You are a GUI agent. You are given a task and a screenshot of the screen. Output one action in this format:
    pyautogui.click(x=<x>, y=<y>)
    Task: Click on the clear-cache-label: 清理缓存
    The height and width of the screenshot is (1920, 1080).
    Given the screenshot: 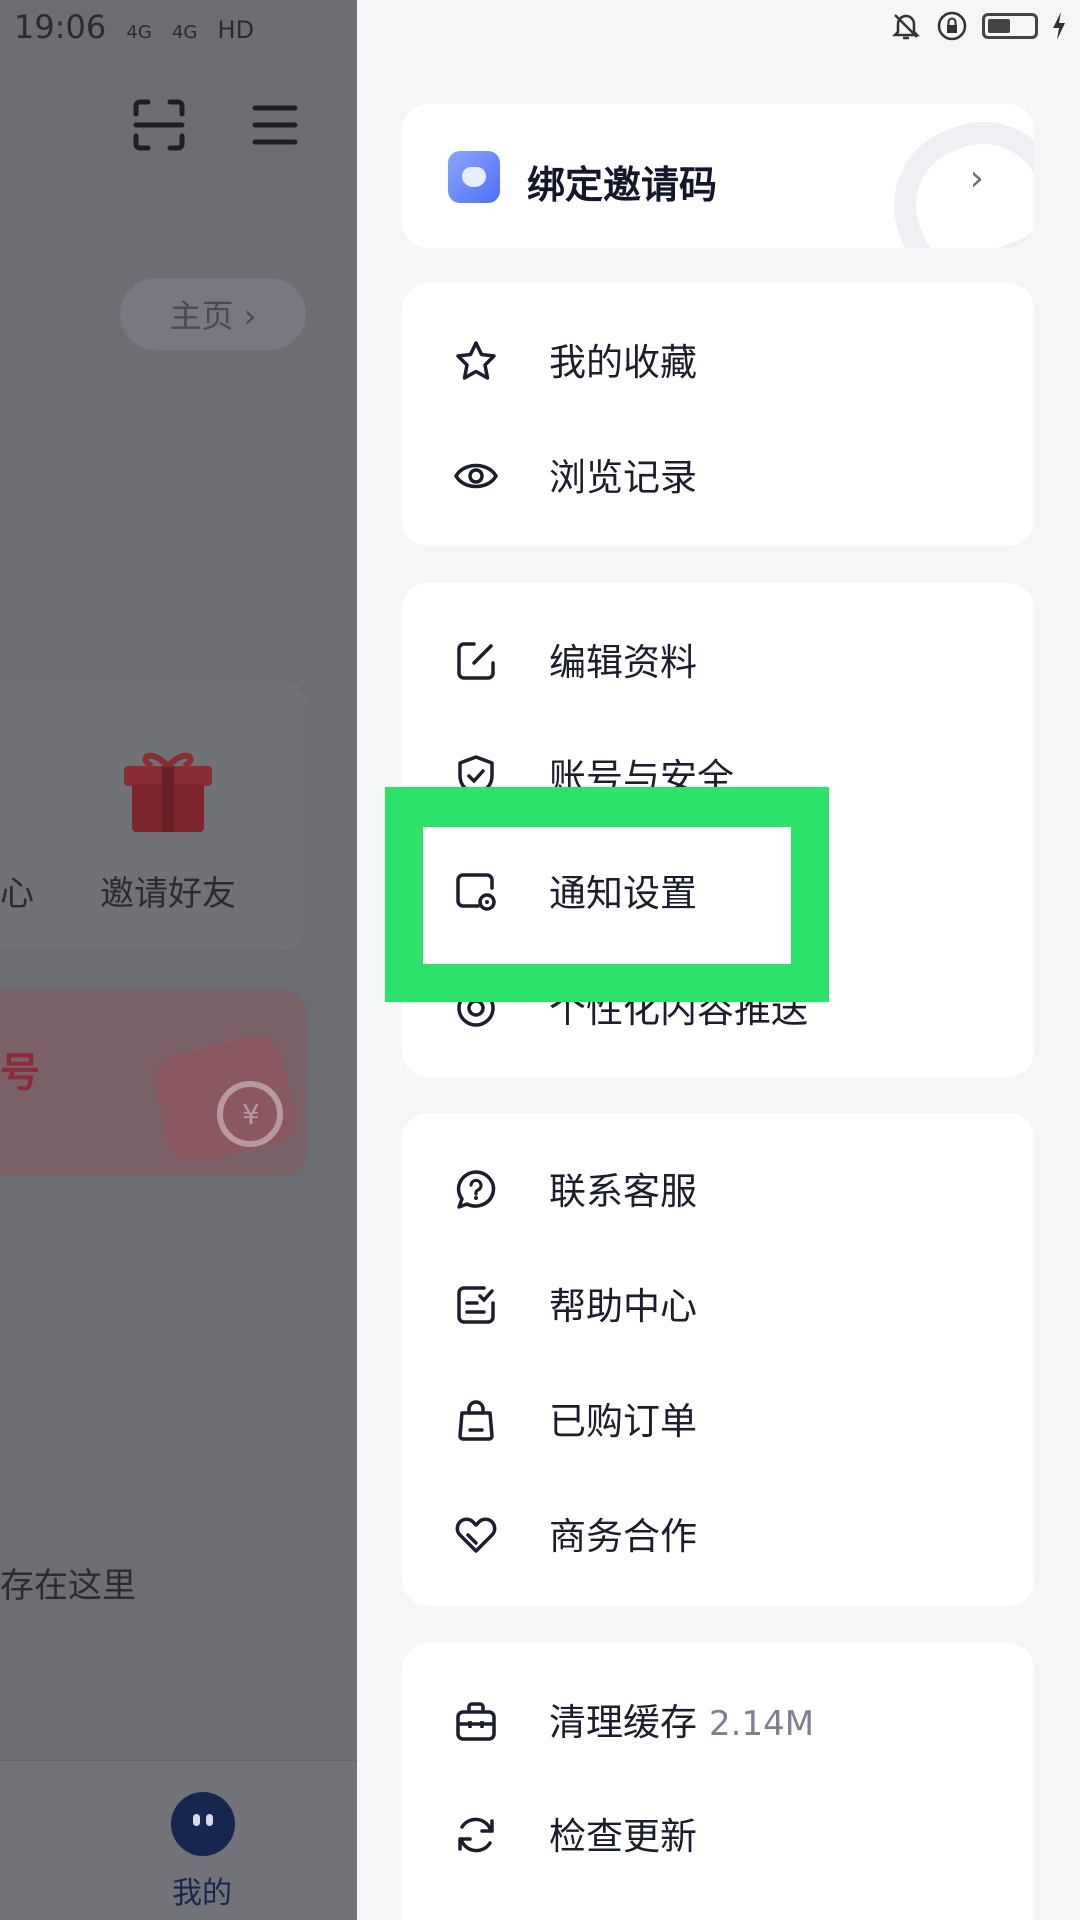 What is the action you would take?
    pyautogui.click(x=623, y=1722)
    